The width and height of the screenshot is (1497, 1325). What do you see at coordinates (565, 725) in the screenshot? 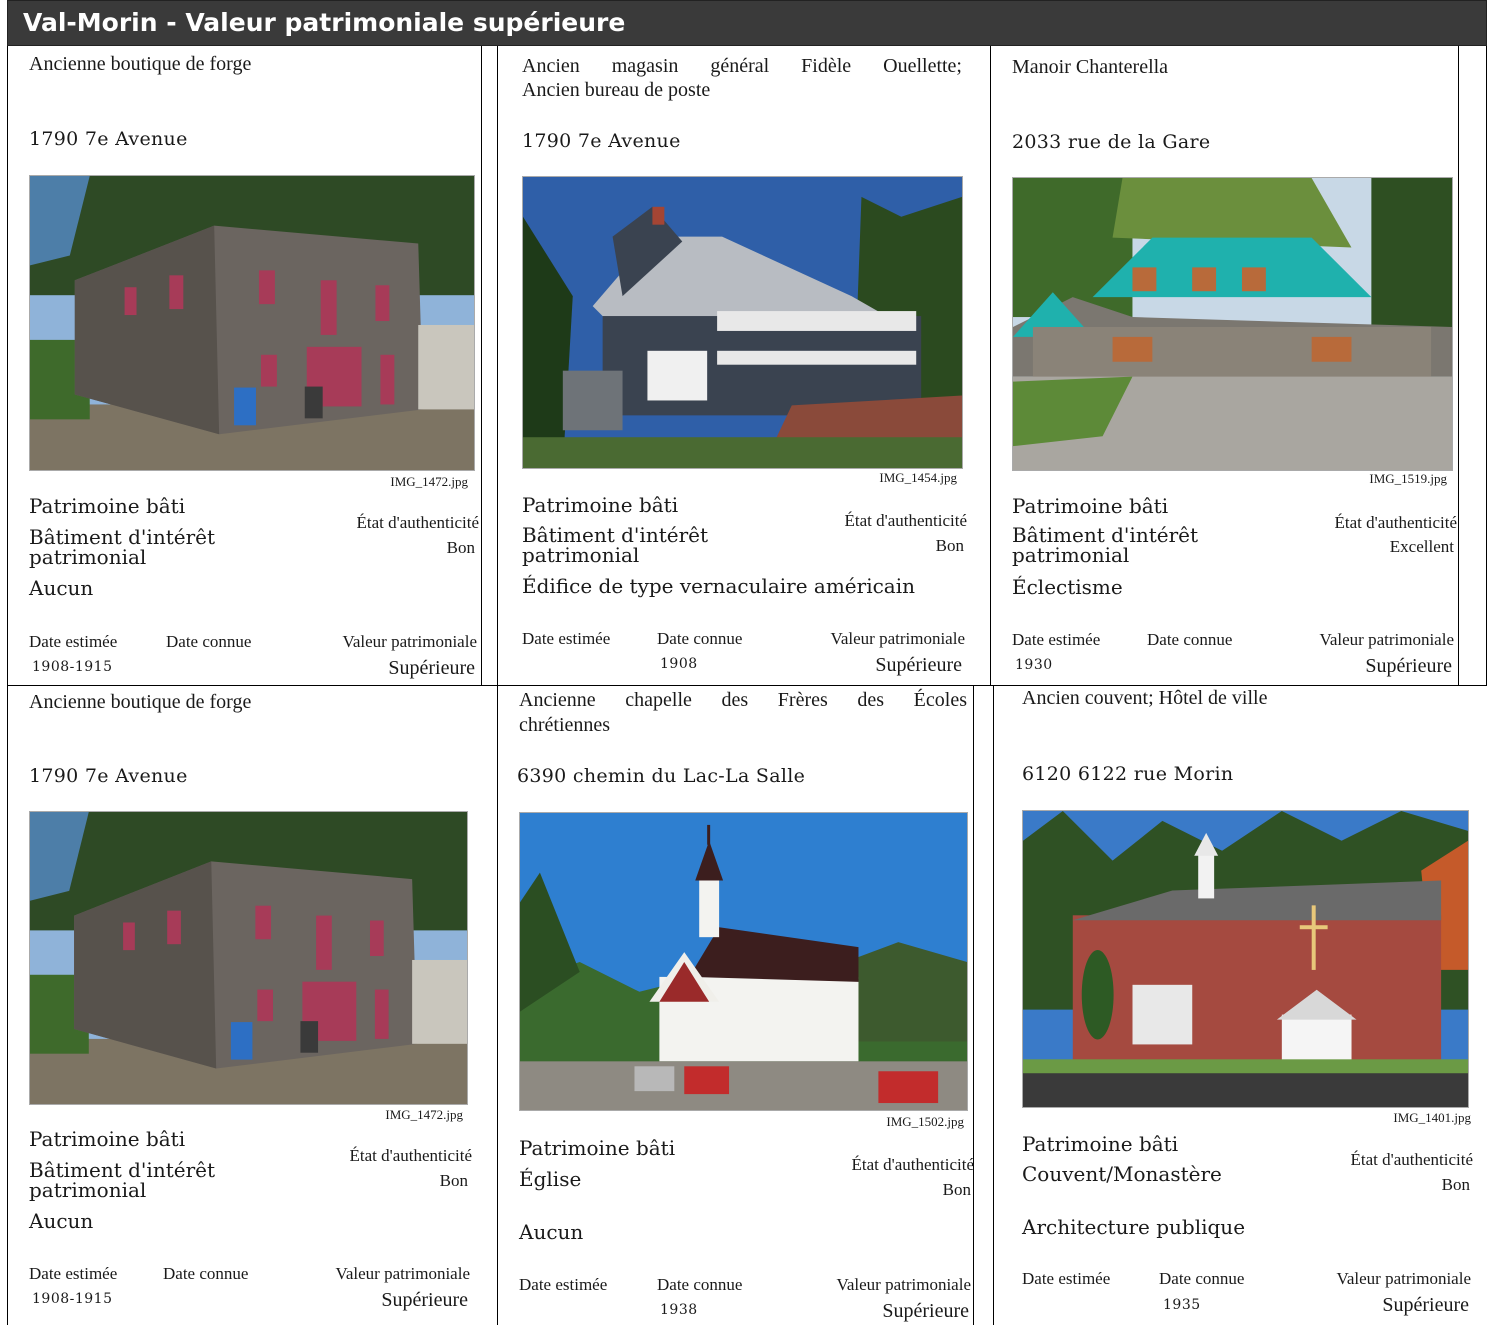
I see `building-name-line2: chrétiennes` at bounding box center [565, 725].